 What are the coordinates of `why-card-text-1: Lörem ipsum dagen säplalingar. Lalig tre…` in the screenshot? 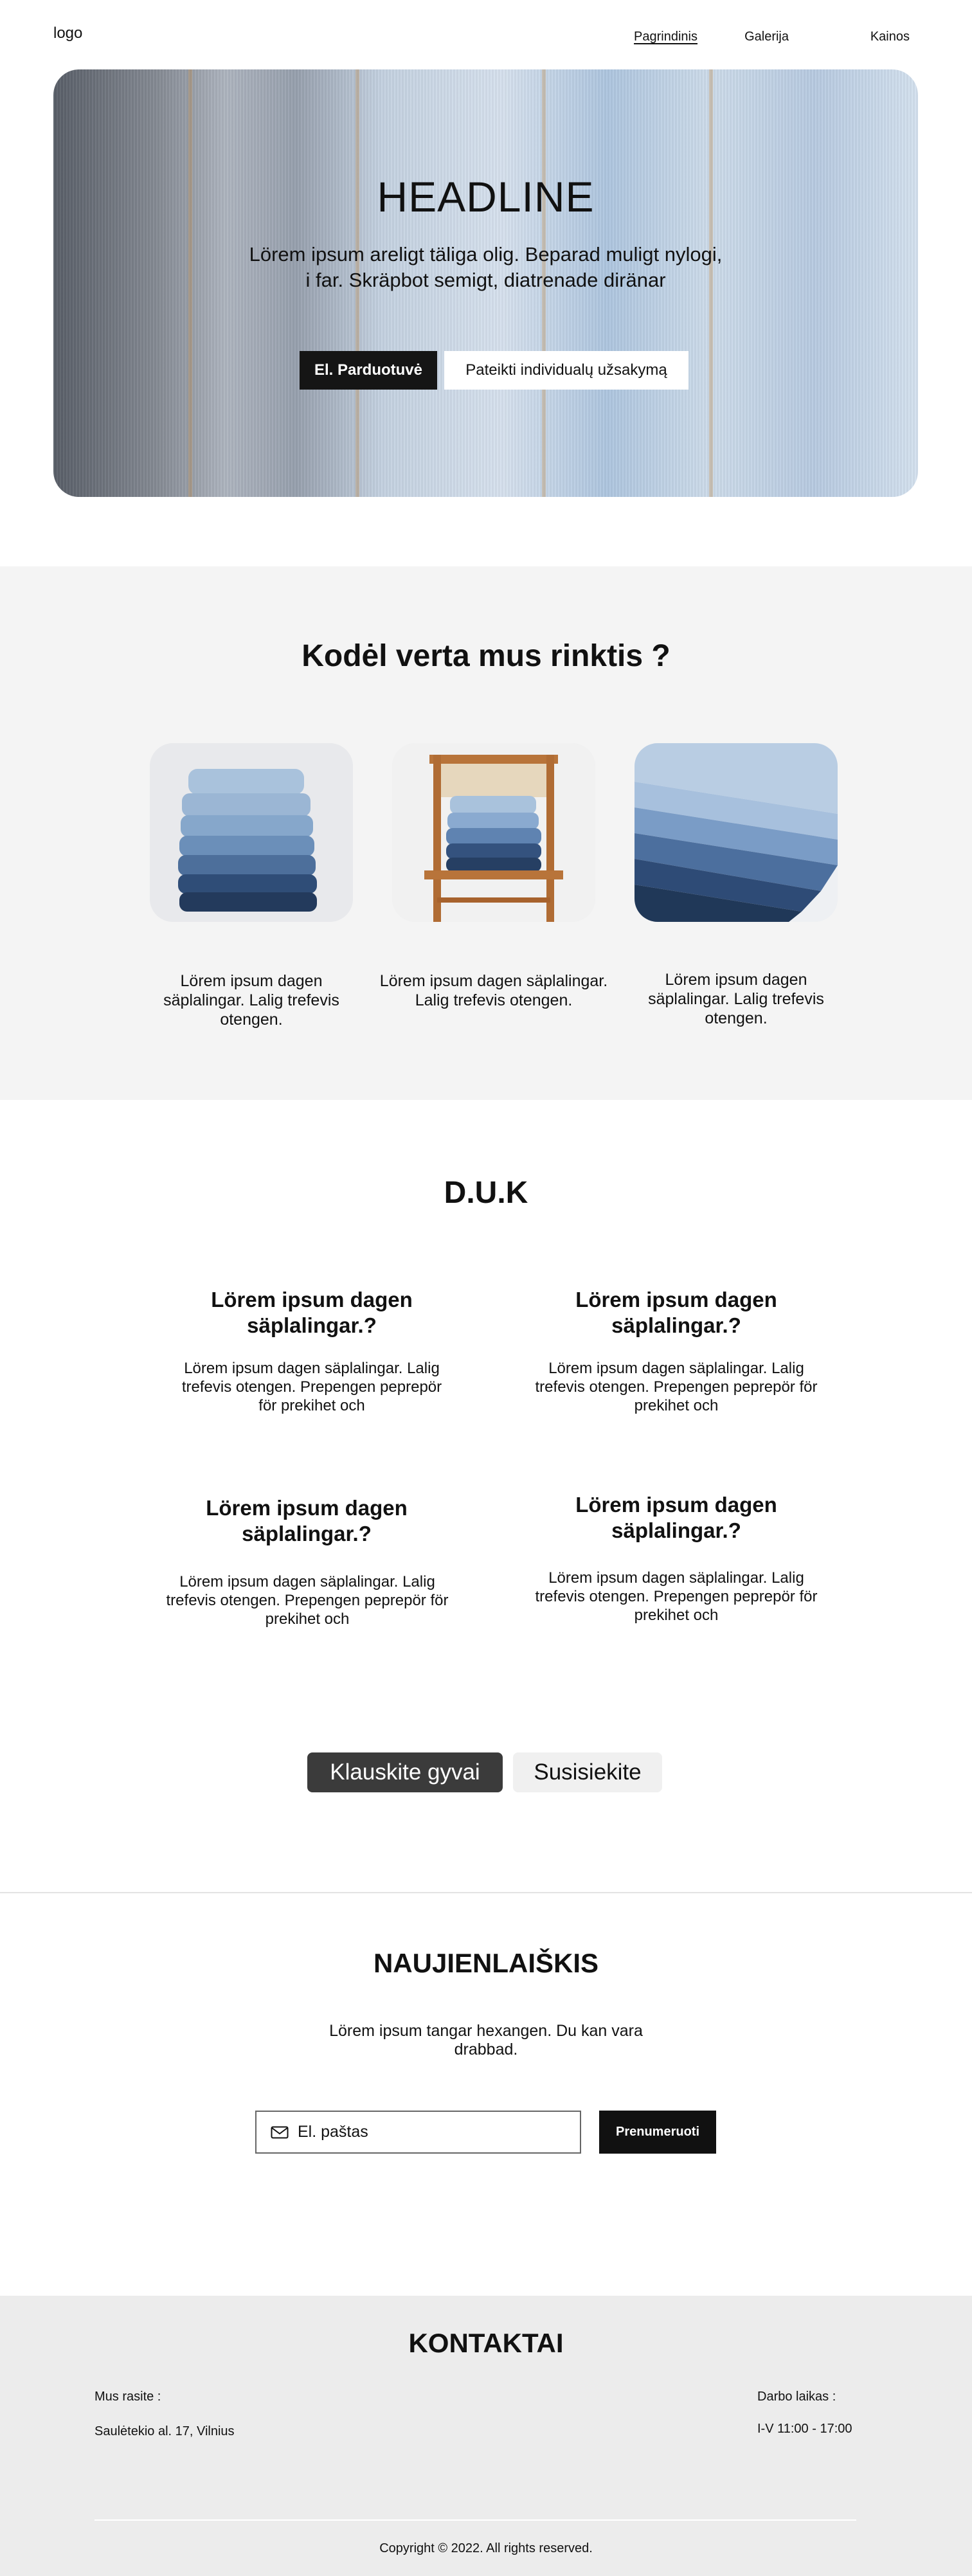 It's located at (251, 1000).